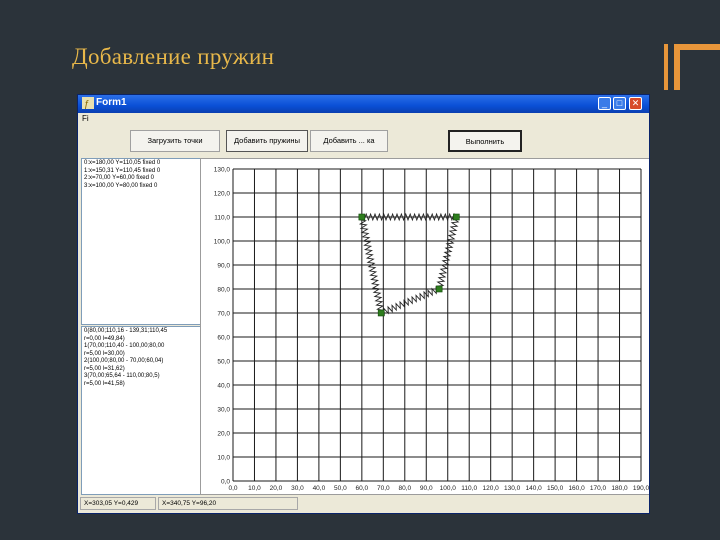 Image resolution: width=720 pixels, height=540 pixels. What do you see at coordinates (426, 488) in the screenshot?
I see `x-tick-label: 90,0` at bounding box center [426, 488].